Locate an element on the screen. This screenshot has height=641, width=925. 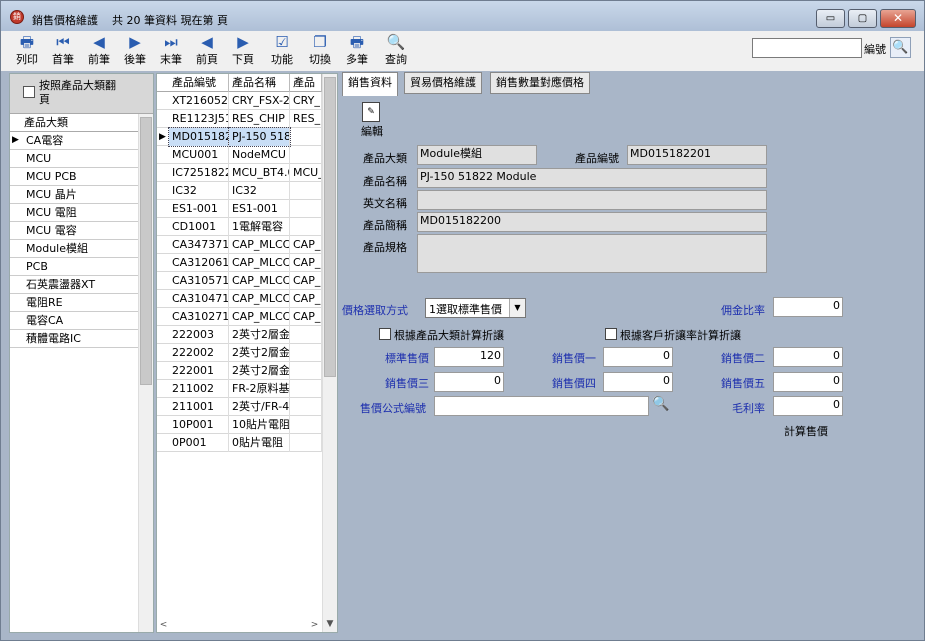
col-header-name: 產品名稱 is located at coordinates (259, 83).